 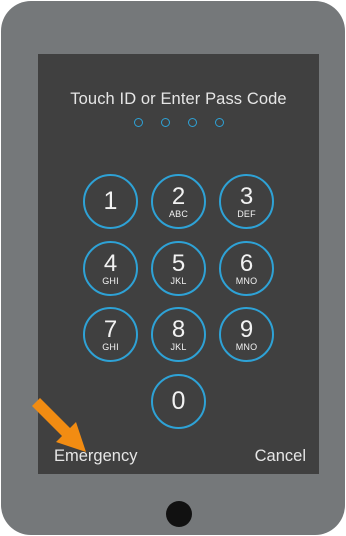 I want to click on key-digit: 8, so click(x=178, y=329).